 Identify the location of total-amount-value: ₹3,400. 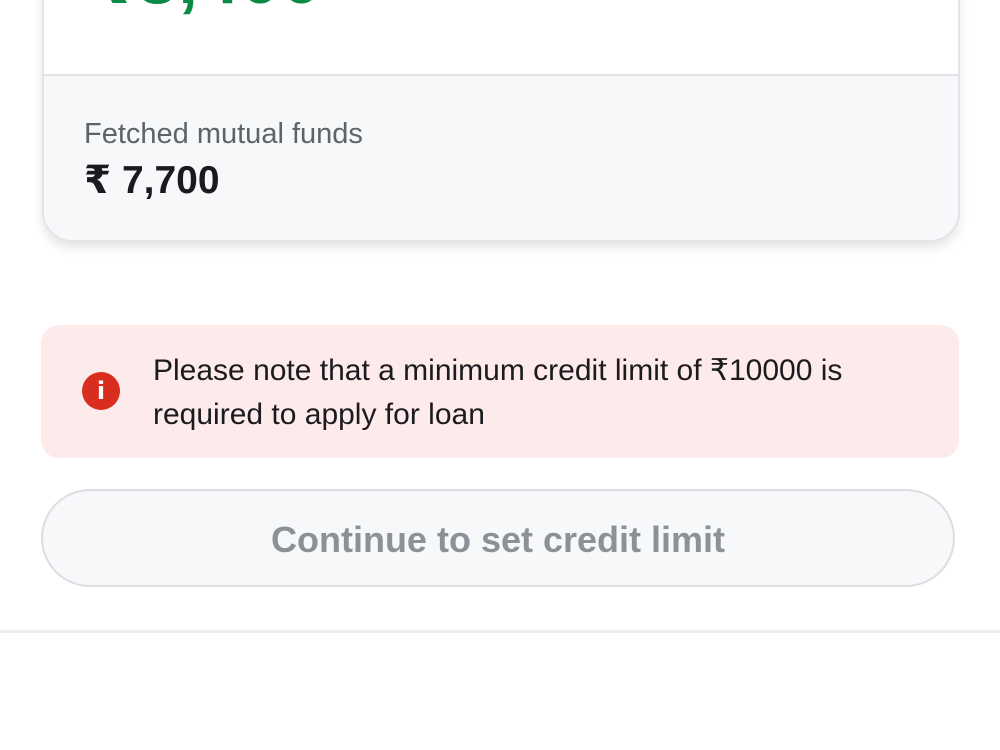
(204, 7).